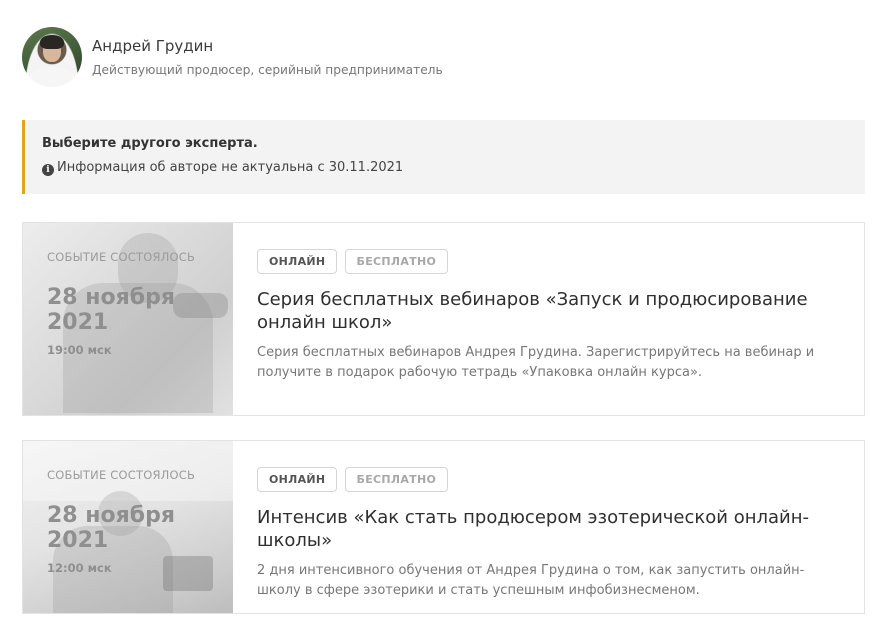 The image size is (875, 636). I want to click on avatar-shirt, so click(52, 77).